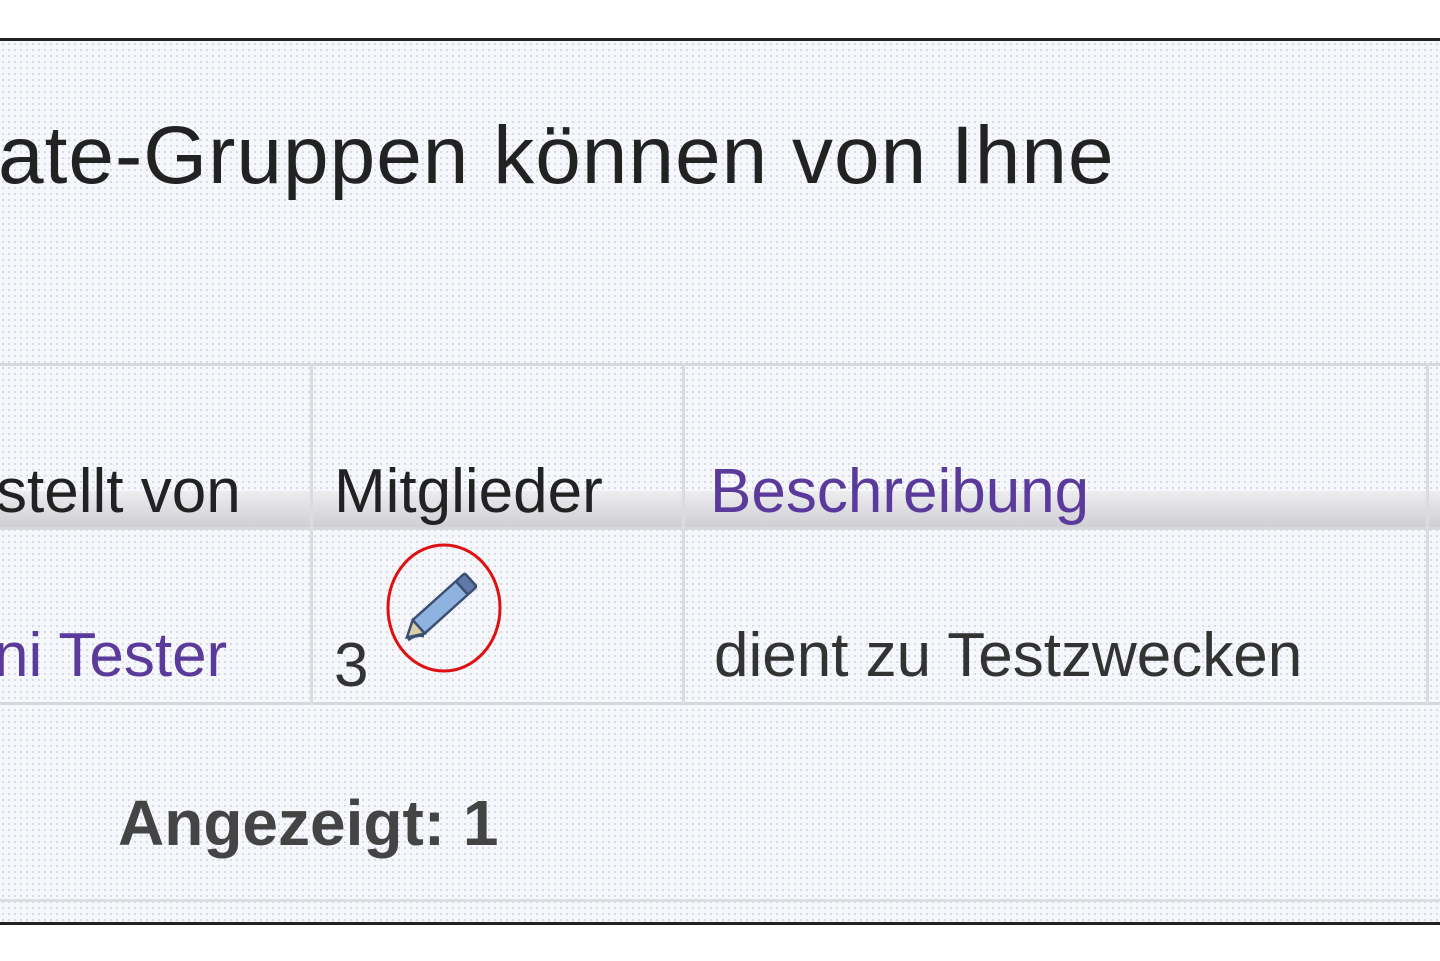 This screenshot has height=961, width=1440. Describe the element at coordinates (899, 492) in the screenshot. I see `column-header-description: Beschreibung` at that location.